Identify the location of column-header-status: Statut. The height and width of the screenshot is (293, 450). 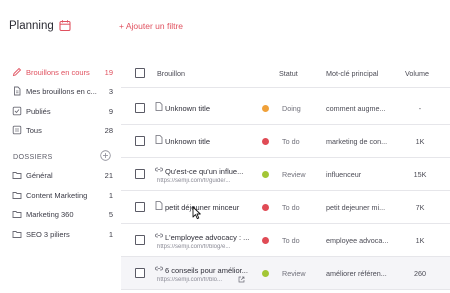
(288, 73).